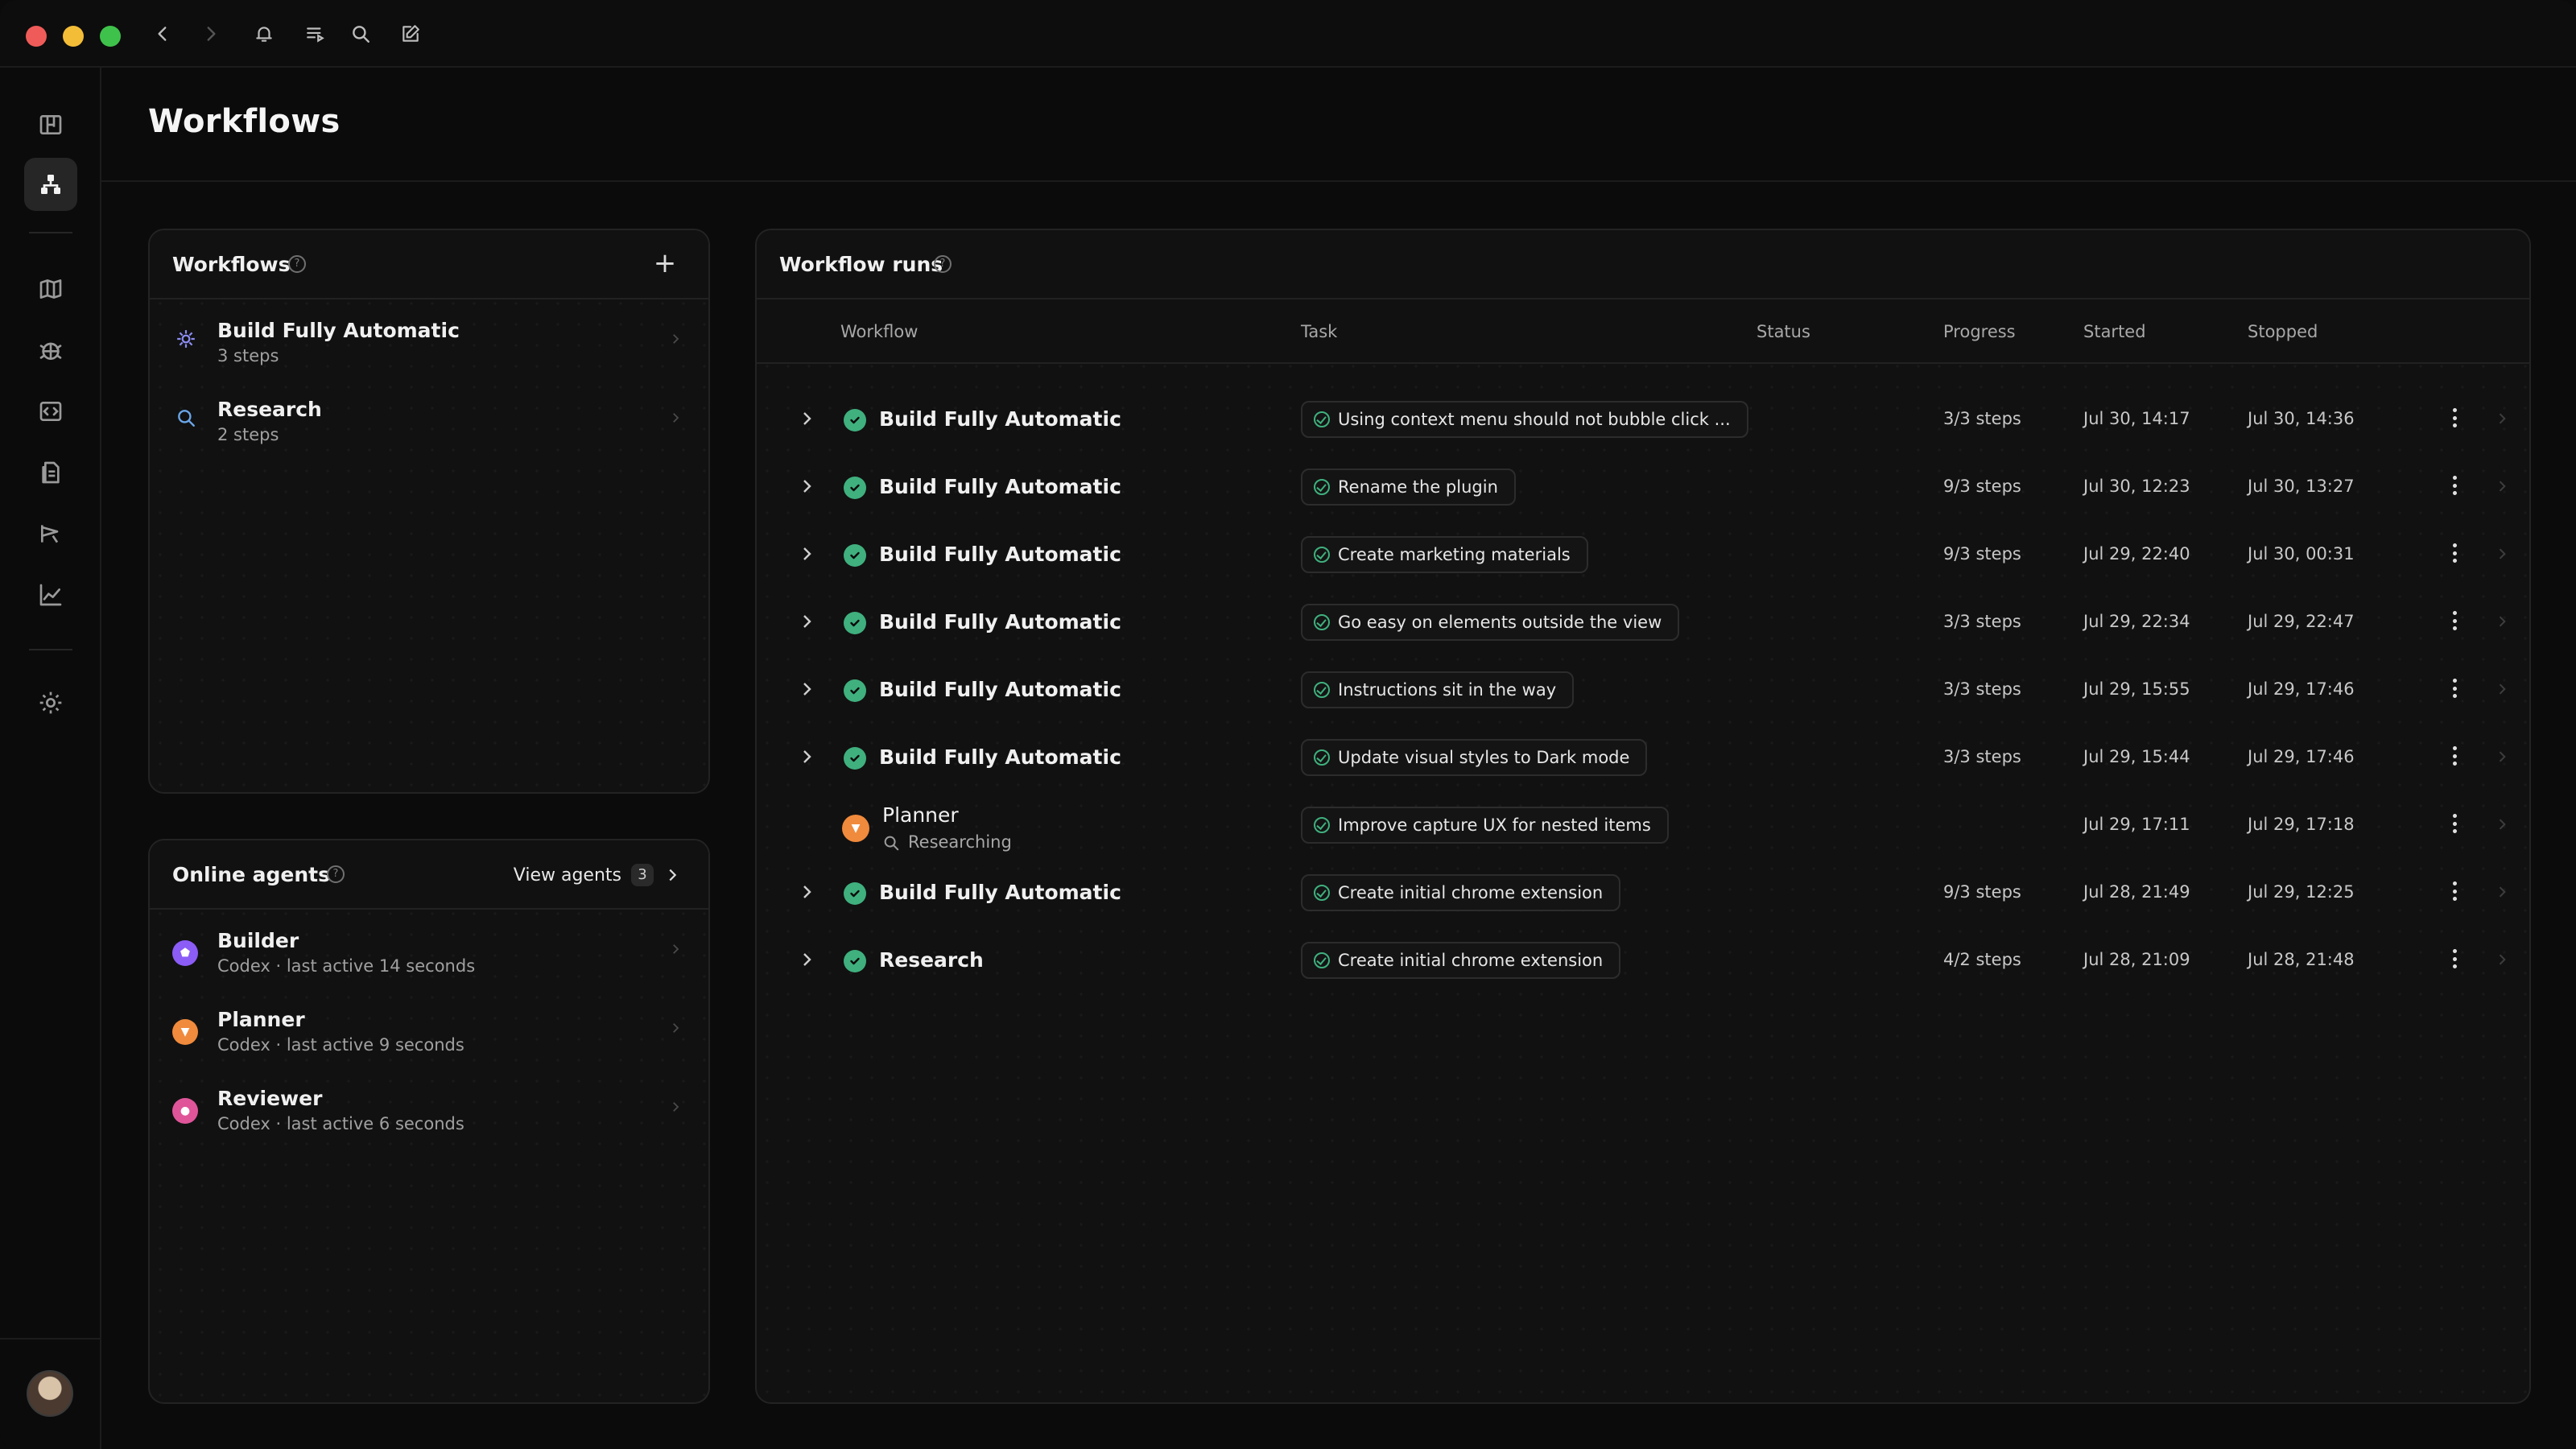  Describe the element at coordinates (2301, 892) in the screenshot. I see `run-stopped: Jul 29, 12:25` at that location.